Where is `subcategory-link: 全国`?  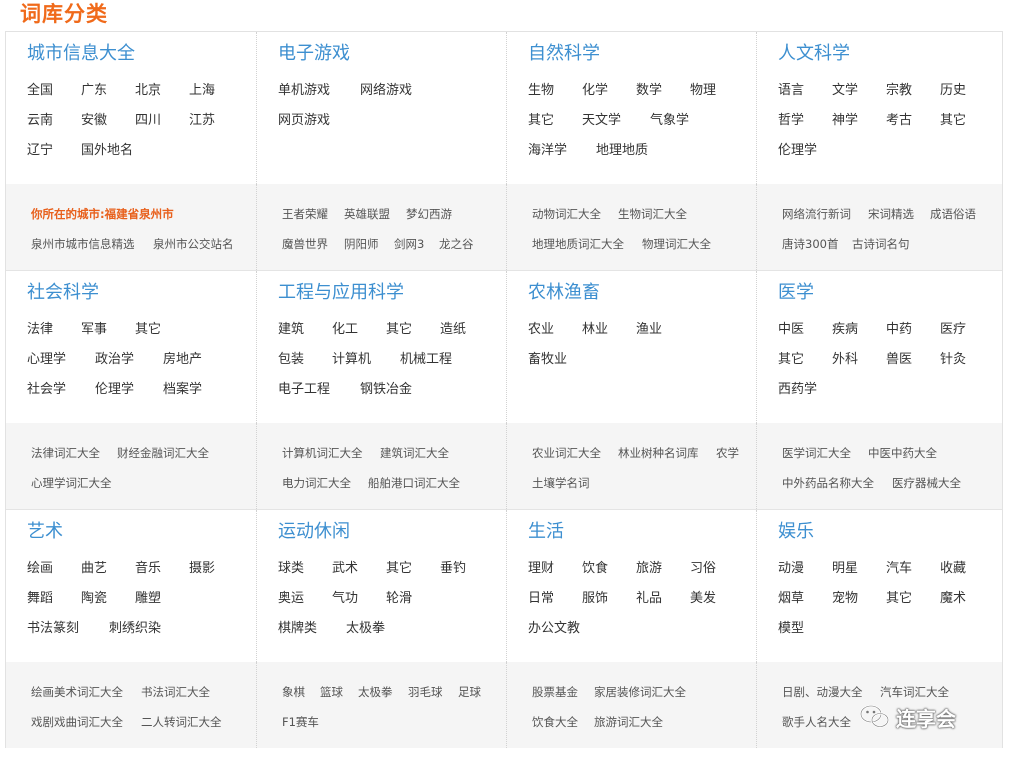 subcategory-link: 全国 is located at coordinates (40, 91).